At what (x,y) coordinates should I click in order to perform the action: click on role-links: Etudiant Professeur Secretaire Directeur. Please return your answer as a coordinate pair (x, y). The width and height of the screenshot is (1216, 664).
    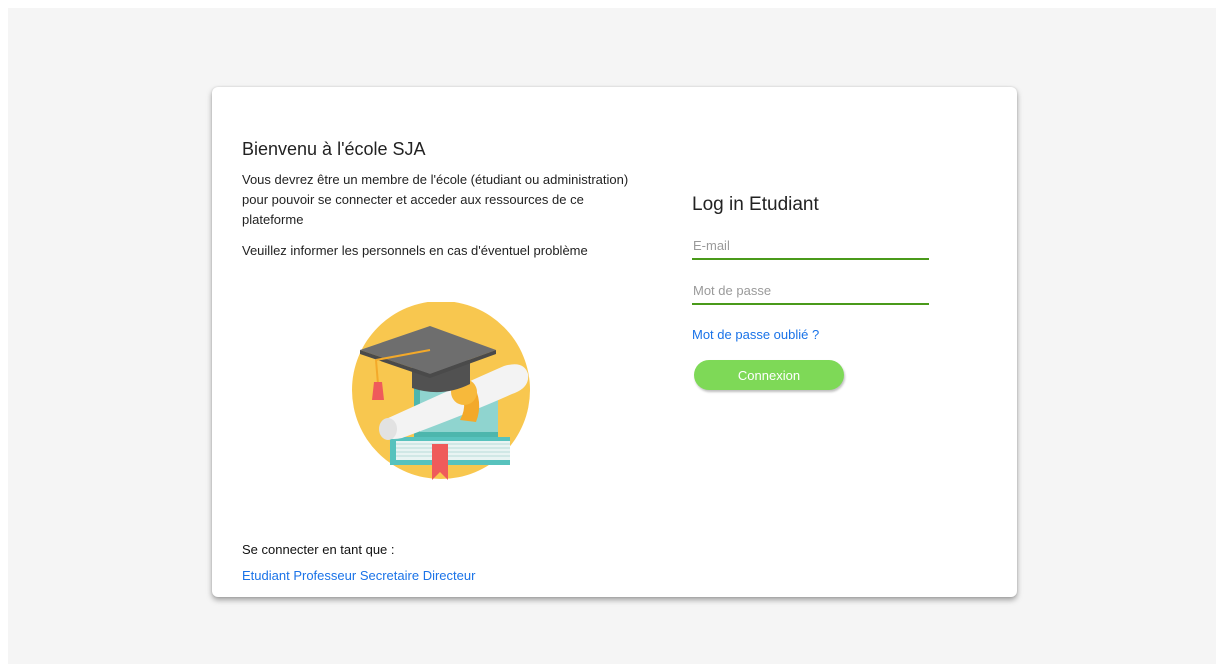
    Looking at the image, I should click on (358, 575).